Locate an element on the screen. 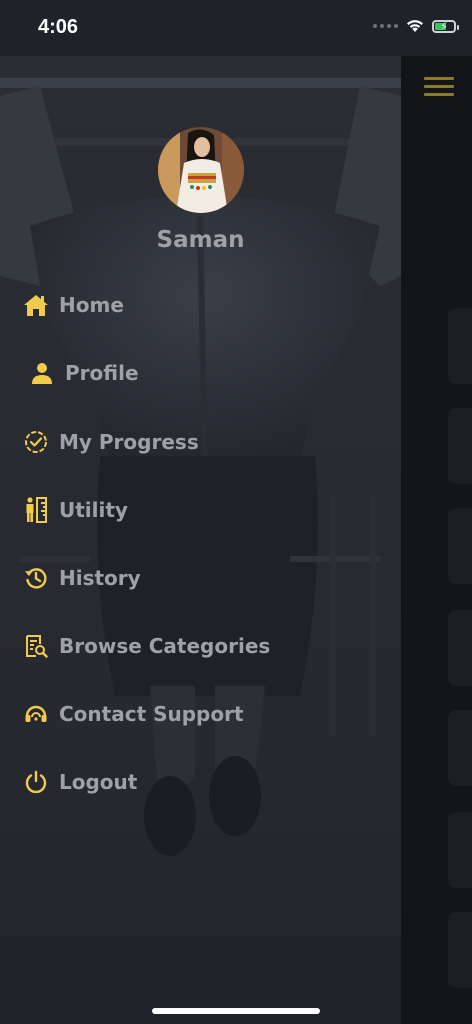 The height and width of the screenshot is (1024, 472). status-time: 4:06 is located at coordinates (58, 27).